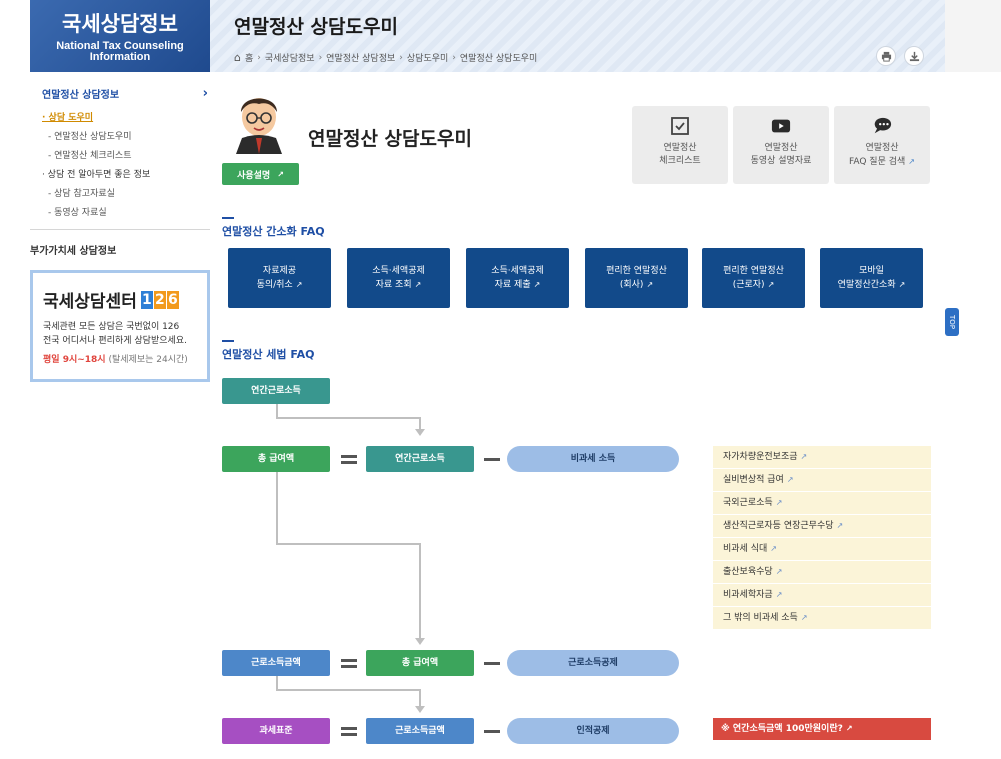  What do you see at coordinates (748, 284) in the screenshot?
I see `faq-button-line2: (근로자)` at bounding box center [748, 284].